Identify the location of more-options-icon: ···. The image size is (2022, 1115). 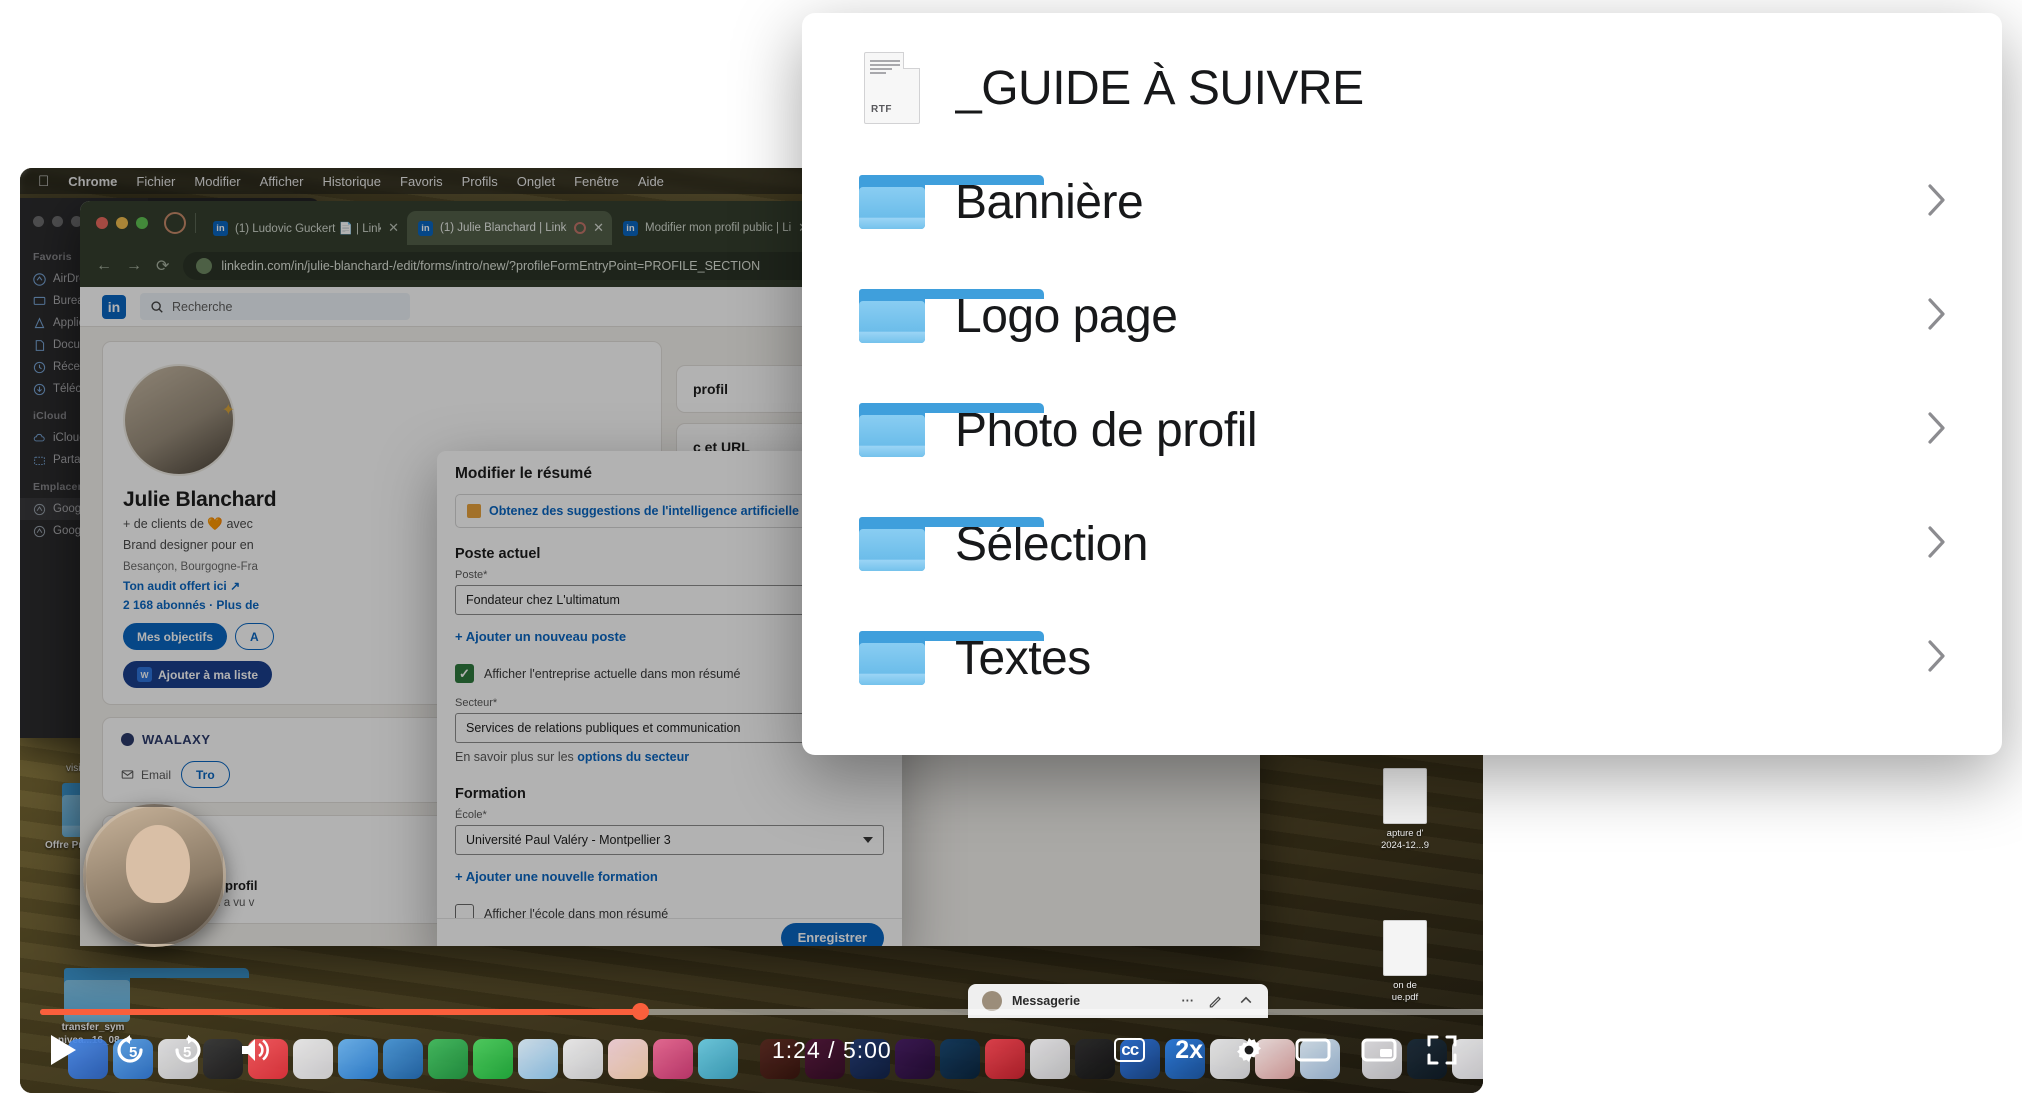
(1188, 1001).